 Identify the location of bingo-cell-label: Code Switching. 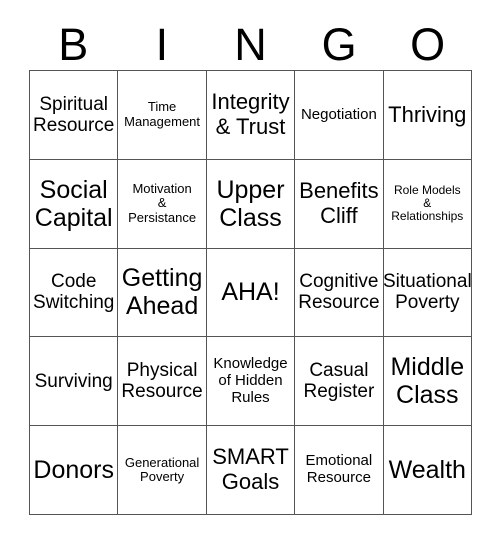
(74, 292).